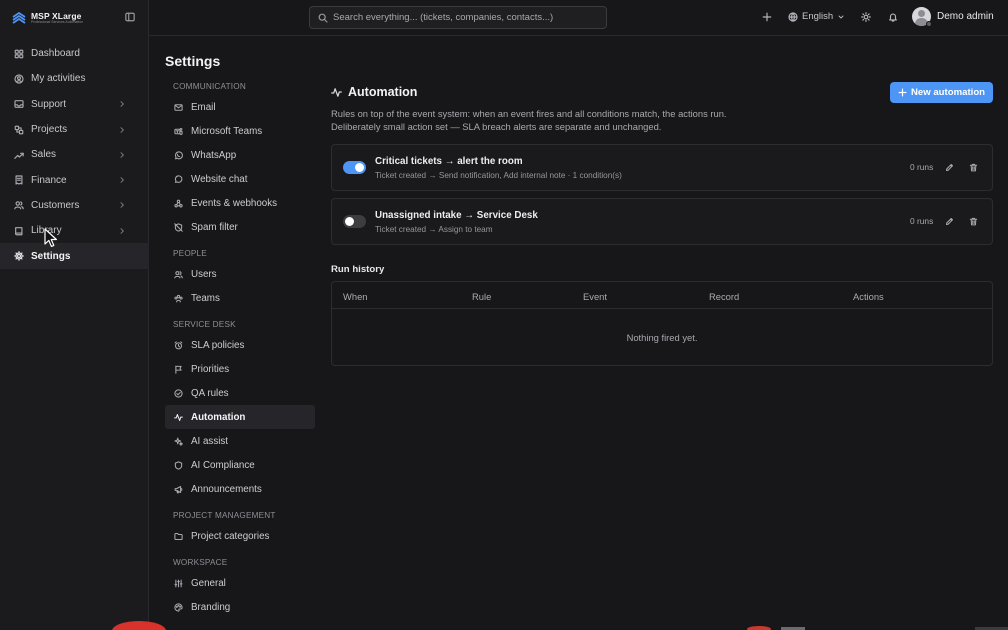 This screenshot has width=1008, height=630. I want to click on settings-item-label: Email, so click(203, 107).